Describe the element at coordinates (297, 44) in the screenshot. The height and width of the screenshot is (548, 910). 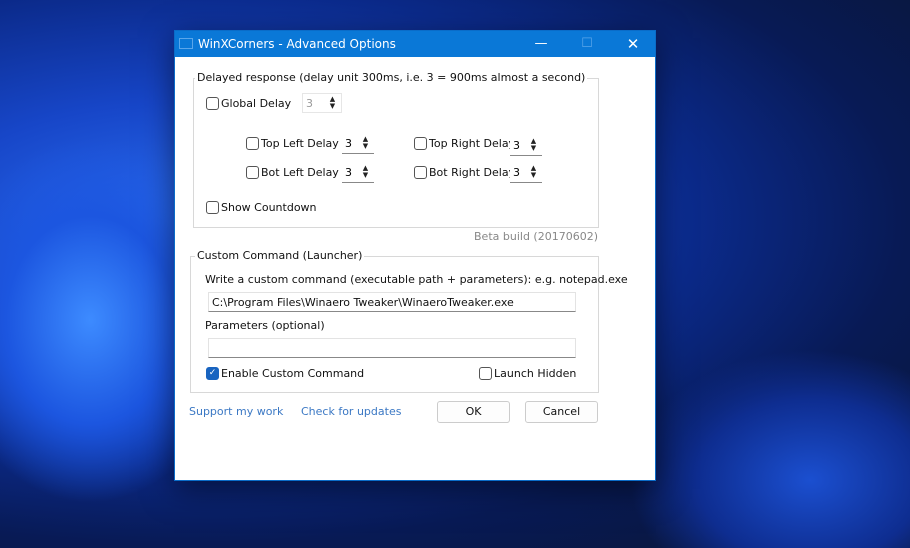
I see `window-title: WinXCorners - Advanced Options` at that location.